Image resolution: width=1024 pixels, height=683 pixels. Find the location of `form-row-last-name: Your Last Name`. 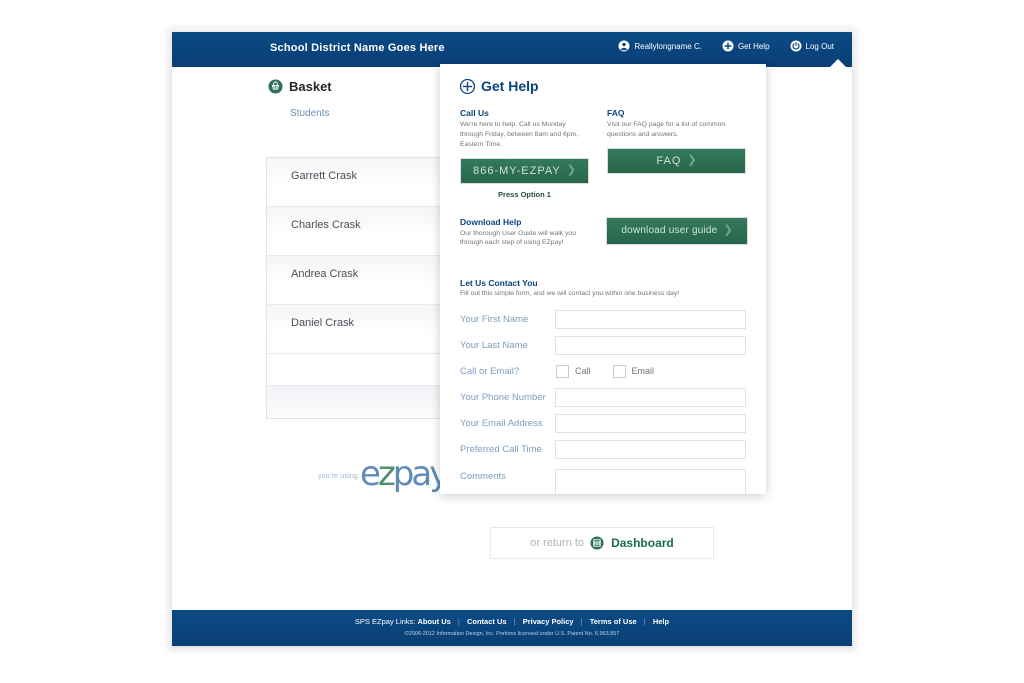

form-row-last-name: Your Last Name is located at coordinates (603, 345).